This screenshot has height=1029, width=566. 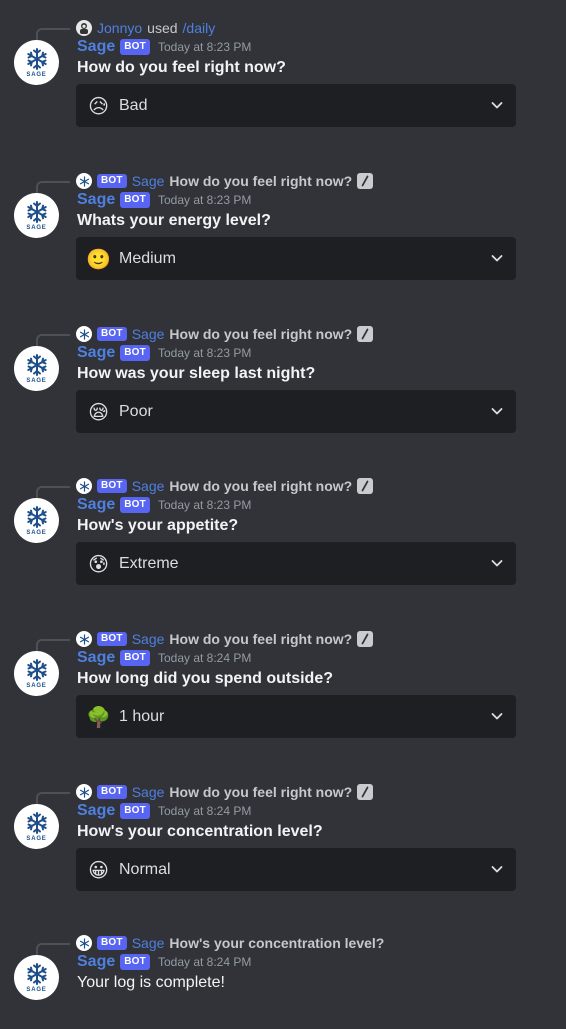 What do you see at coordinates (276, 943) in the screenshot?
I see `reply-text: How's your concentration level?` at bounding box center [276, 943].